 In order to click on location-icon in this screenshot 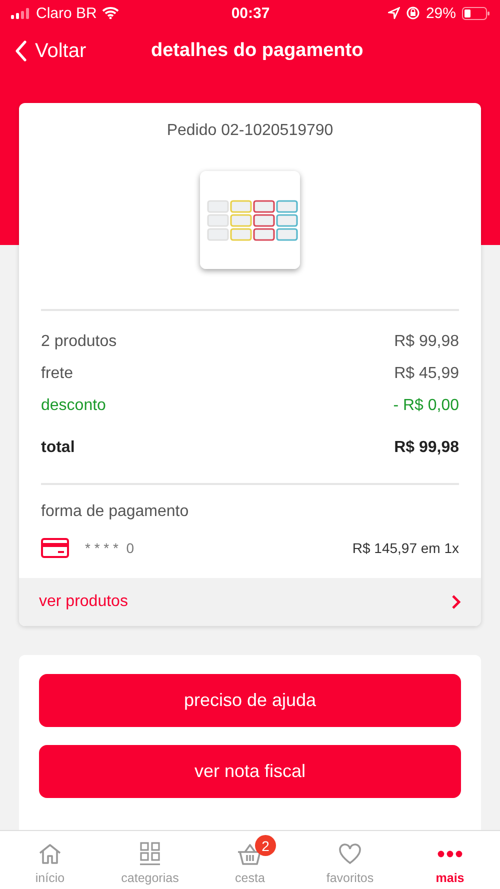, I will do `click(394, 13)`.